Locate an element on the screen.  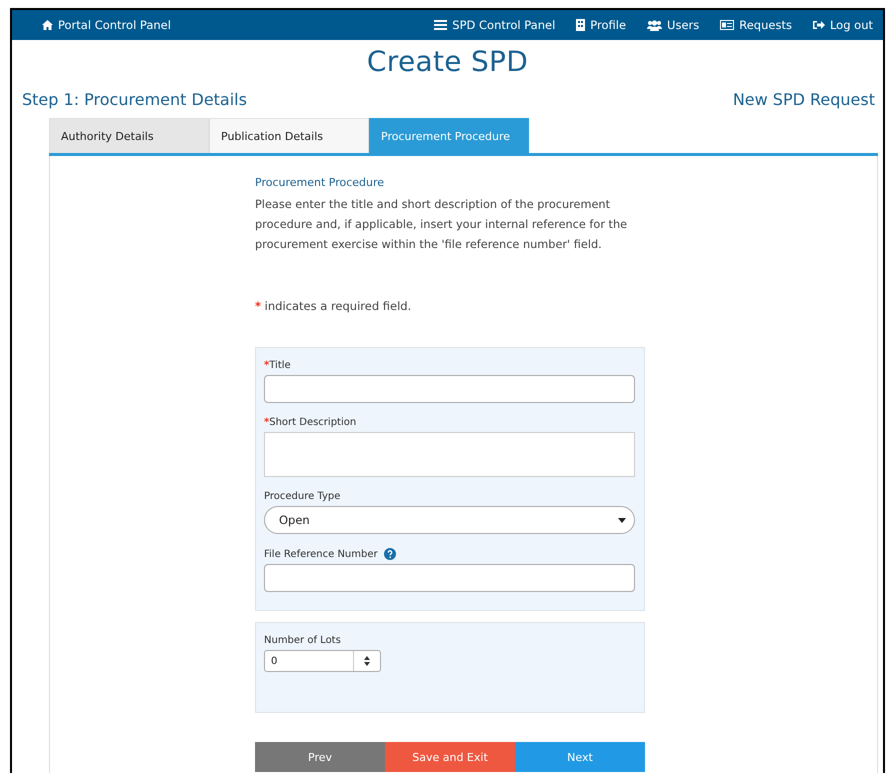
nav-link: Profile is located at coordinates (601, 25).